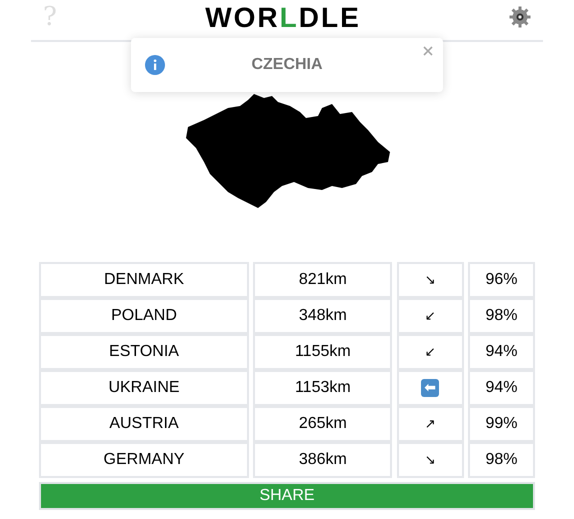 The height and width of the screenshot is (519, 574). Describe the element at coordinates (287, 496) in the screenshot. I see `share-button: SHARE` at that location.